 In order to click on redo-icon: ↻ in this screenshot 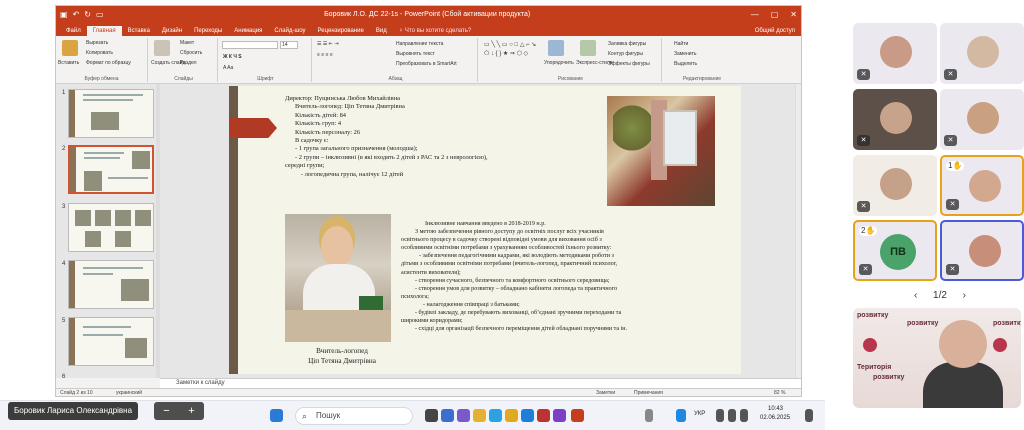, I will do `click(87, 14)`.